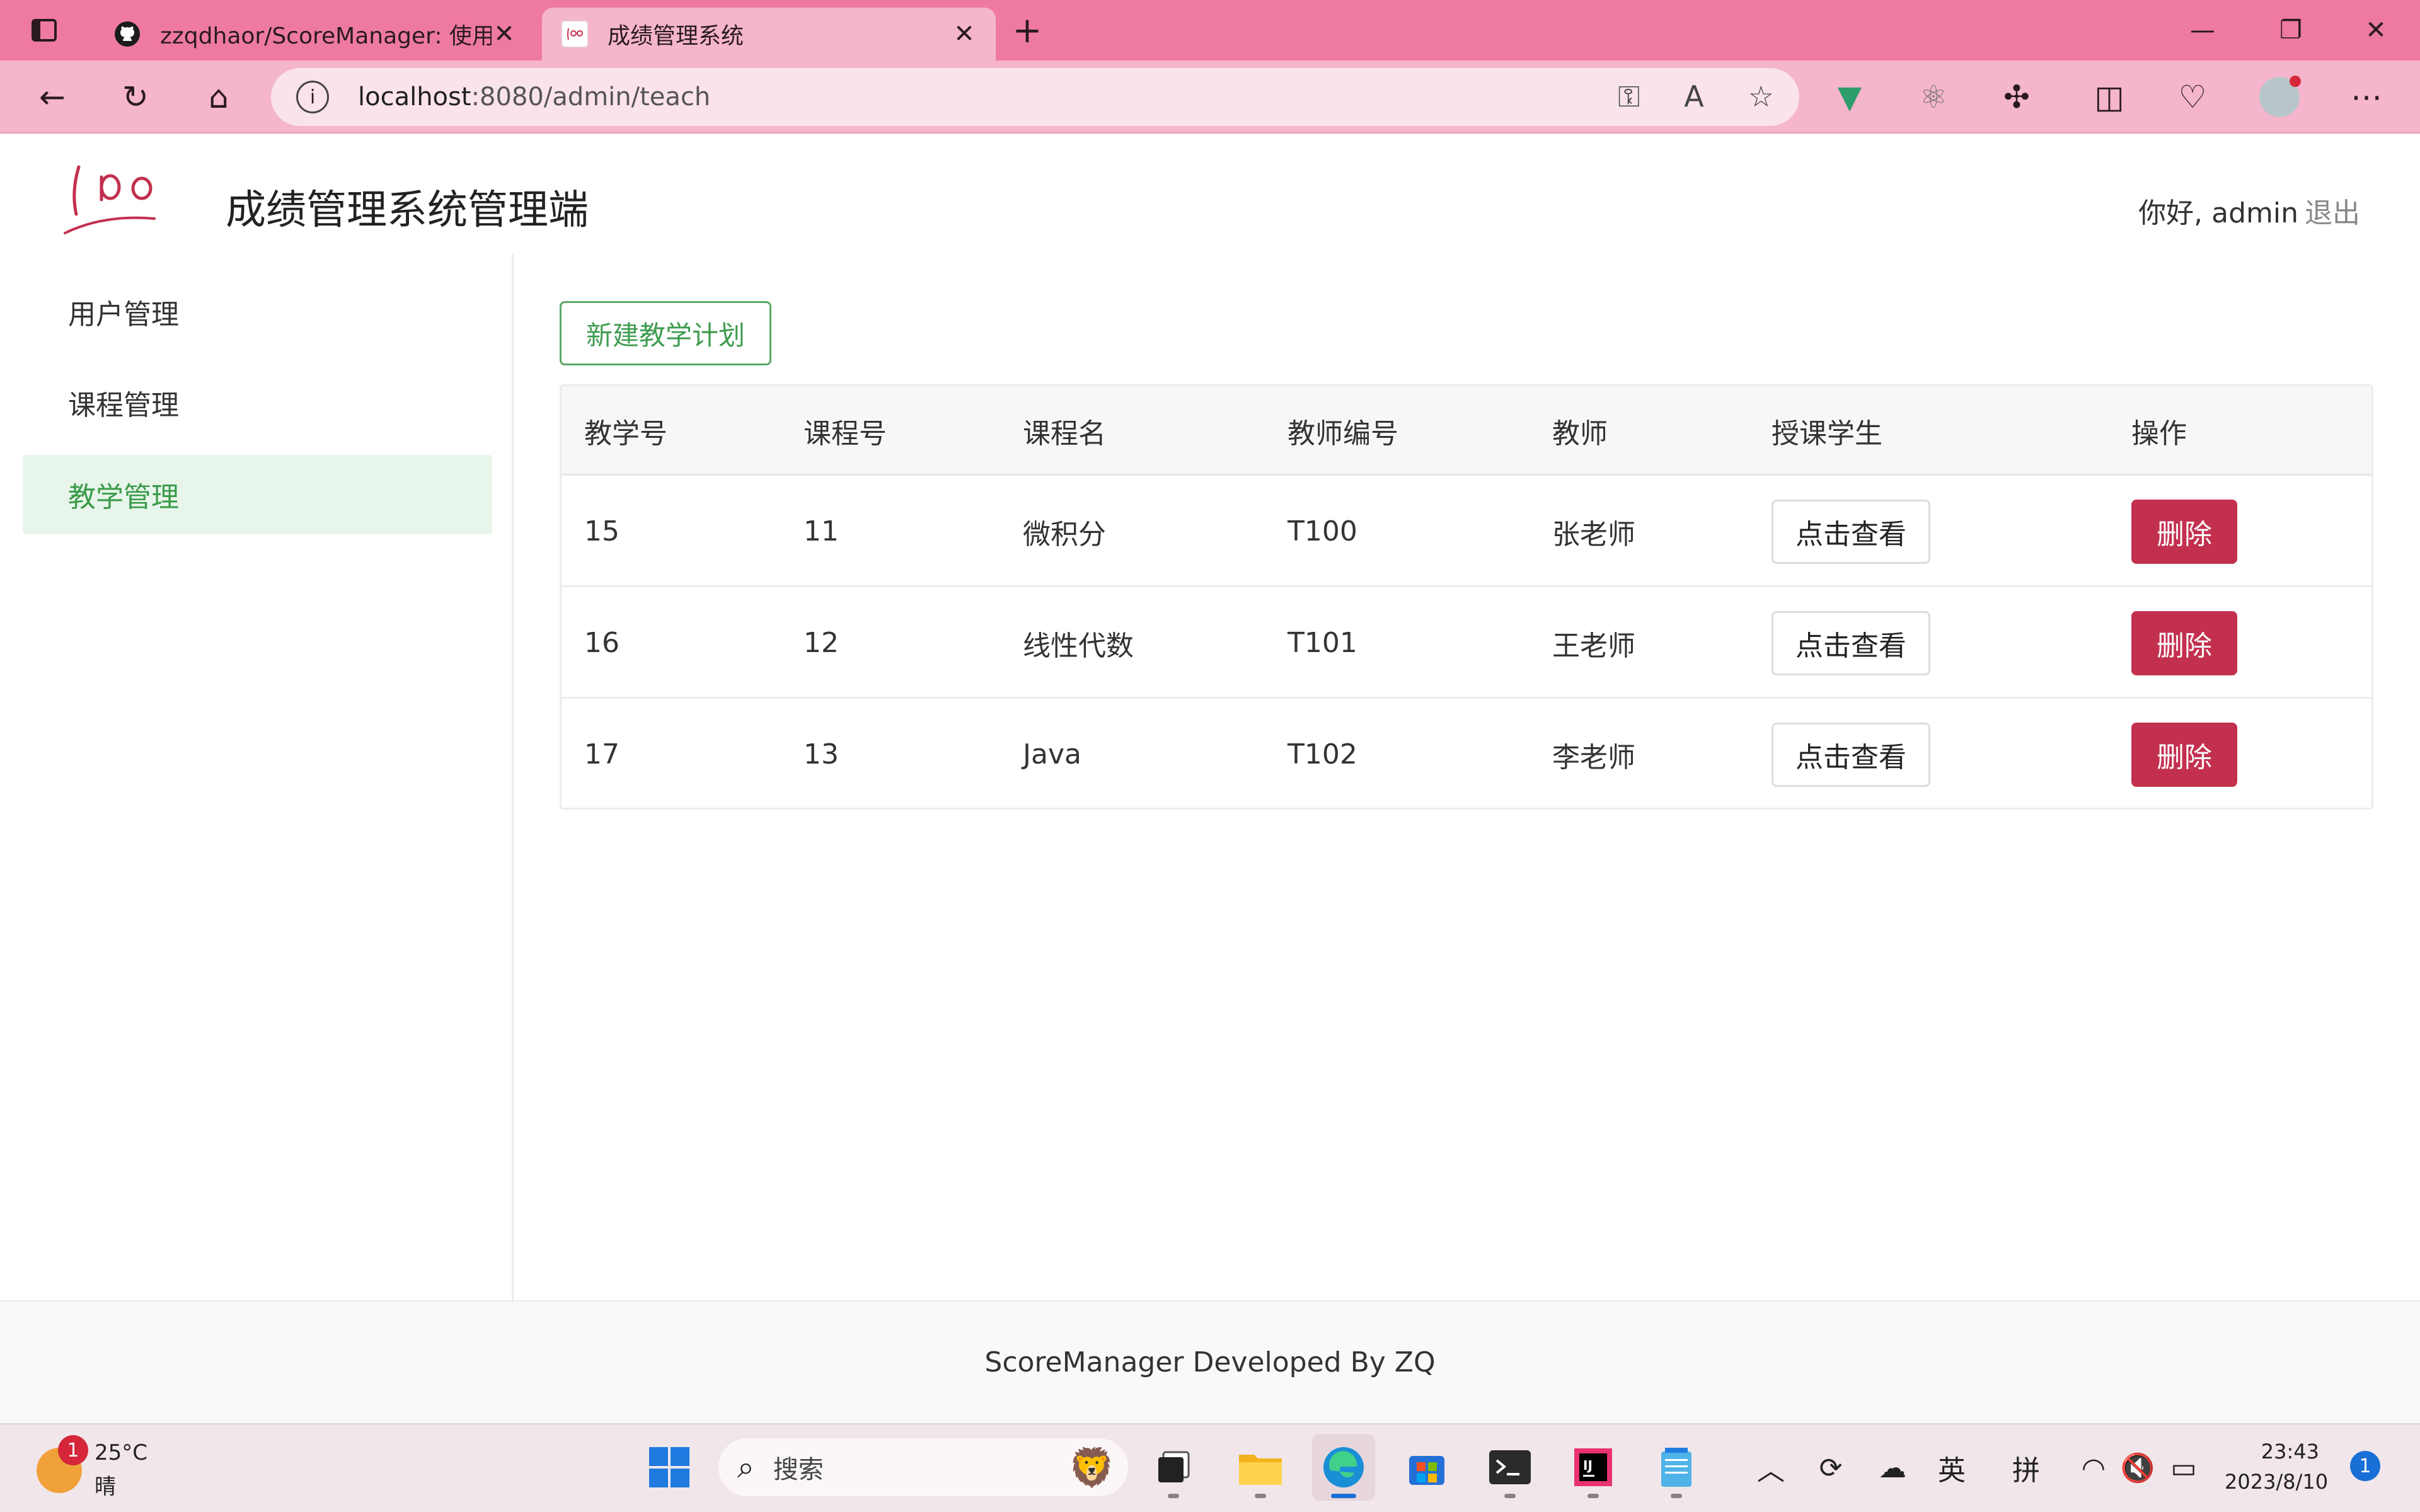  What do you see at coordinates (2026, 1467) in the screenshot?
I see `ime-mode: 拼` at bounding box center [2026, 1467].